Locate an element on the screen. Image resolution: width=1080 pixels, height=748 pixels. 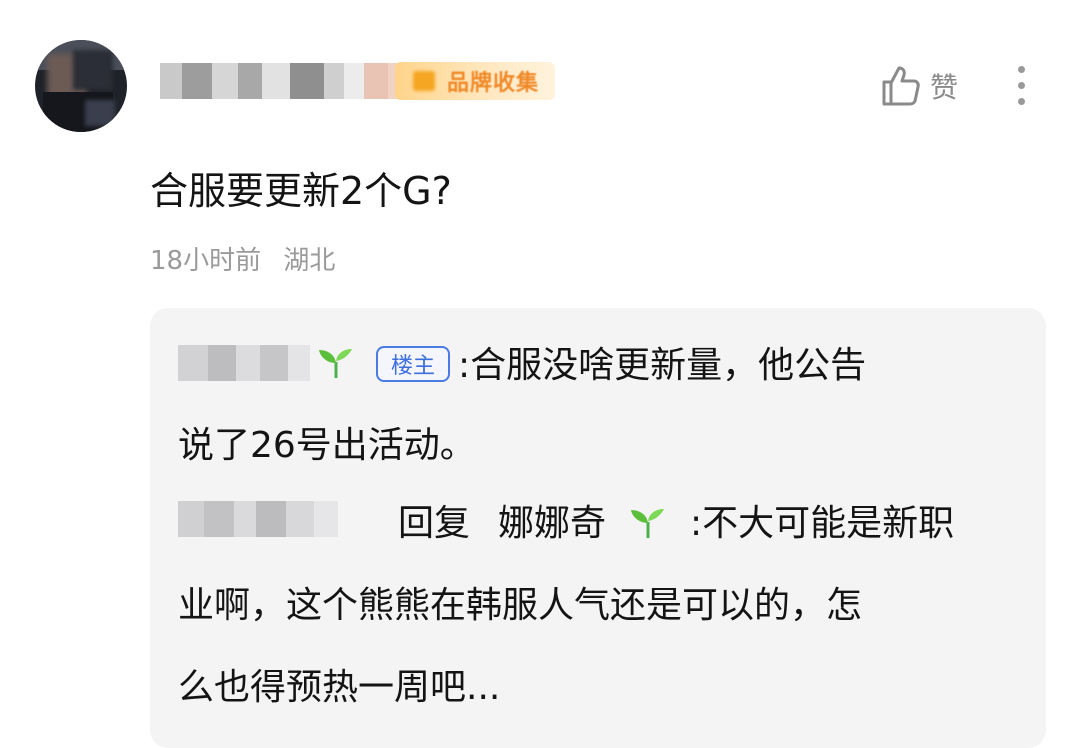
reply-text-line: 说了26号出活动。 is located at coordinates (327, 445).